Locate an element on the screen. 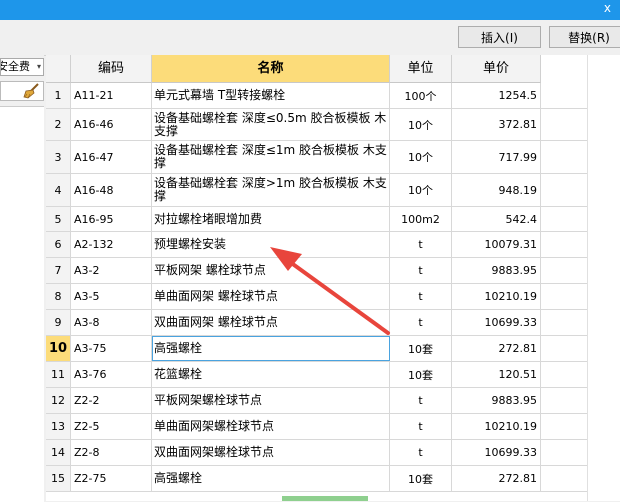  title-bar: x is located at coordinates (310, 10).